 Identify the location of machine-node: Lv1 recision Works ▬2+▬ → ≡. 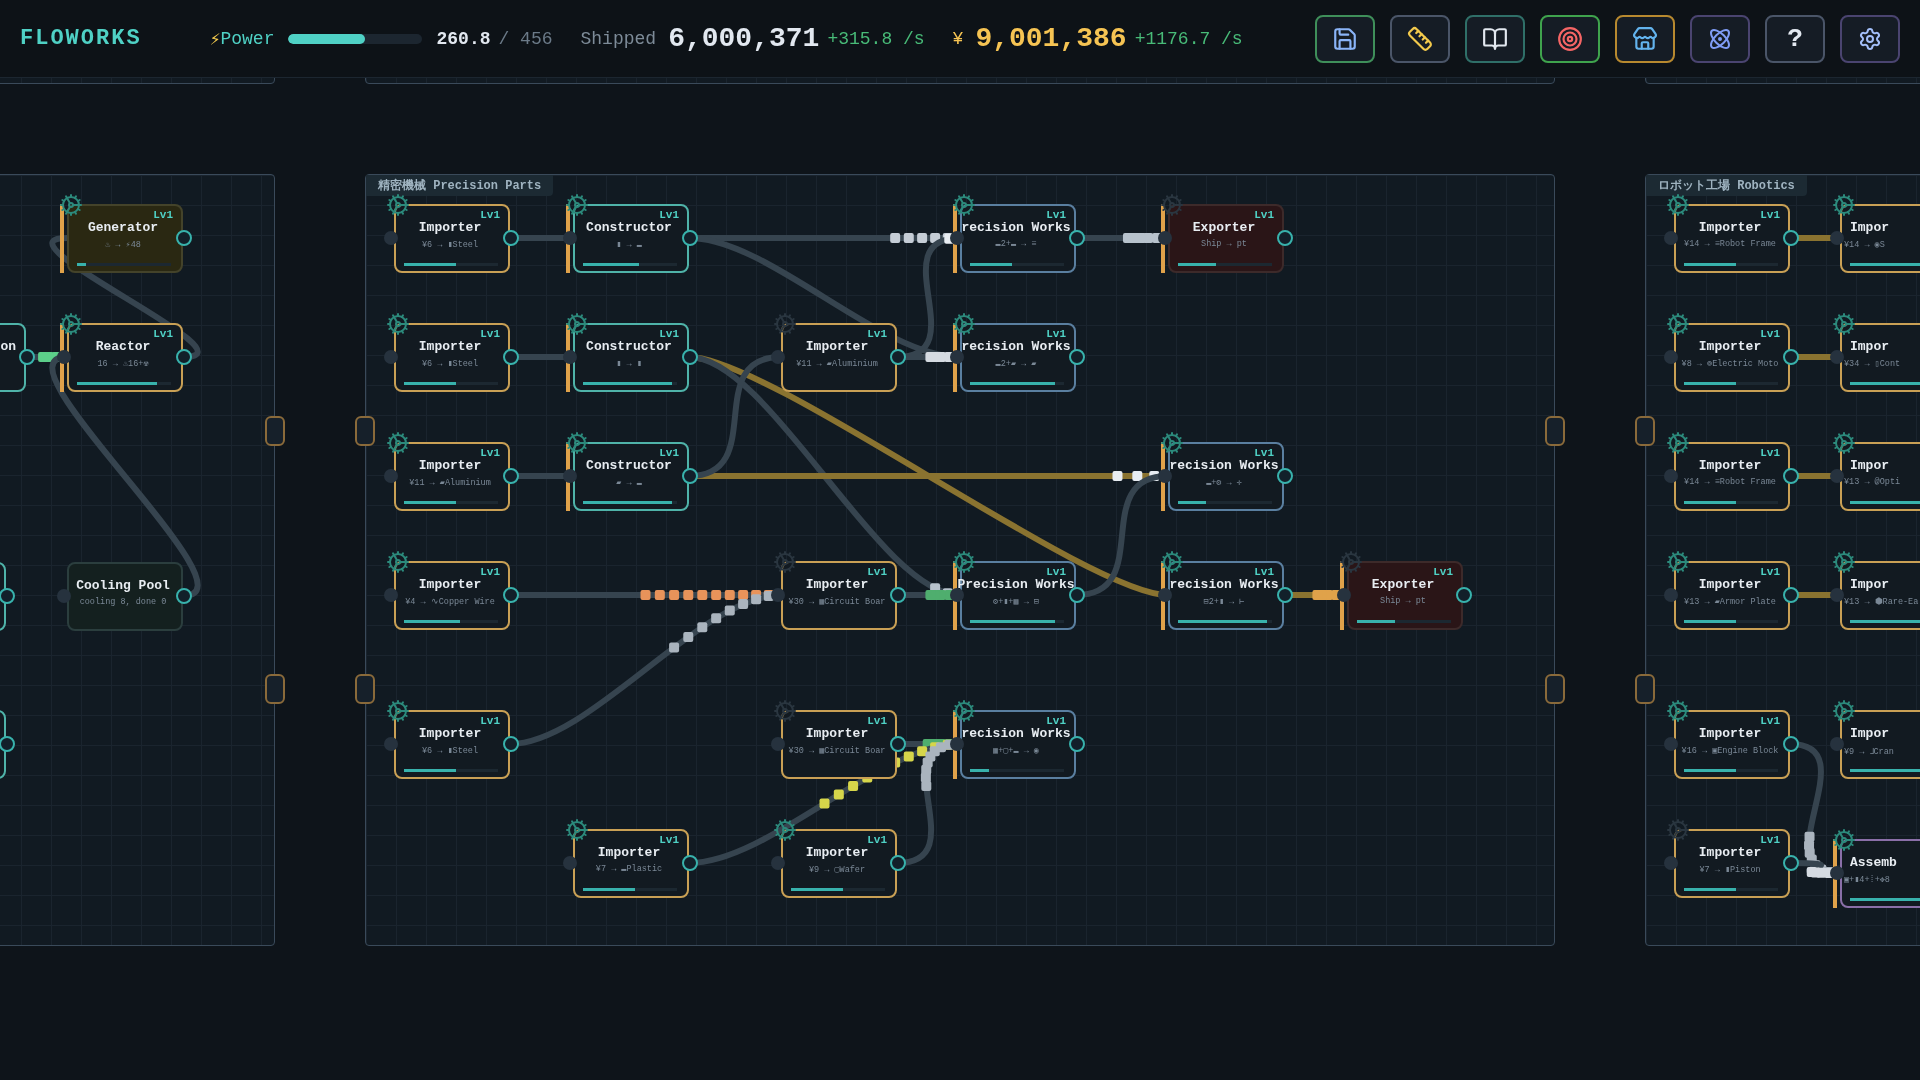
(1018, 238).